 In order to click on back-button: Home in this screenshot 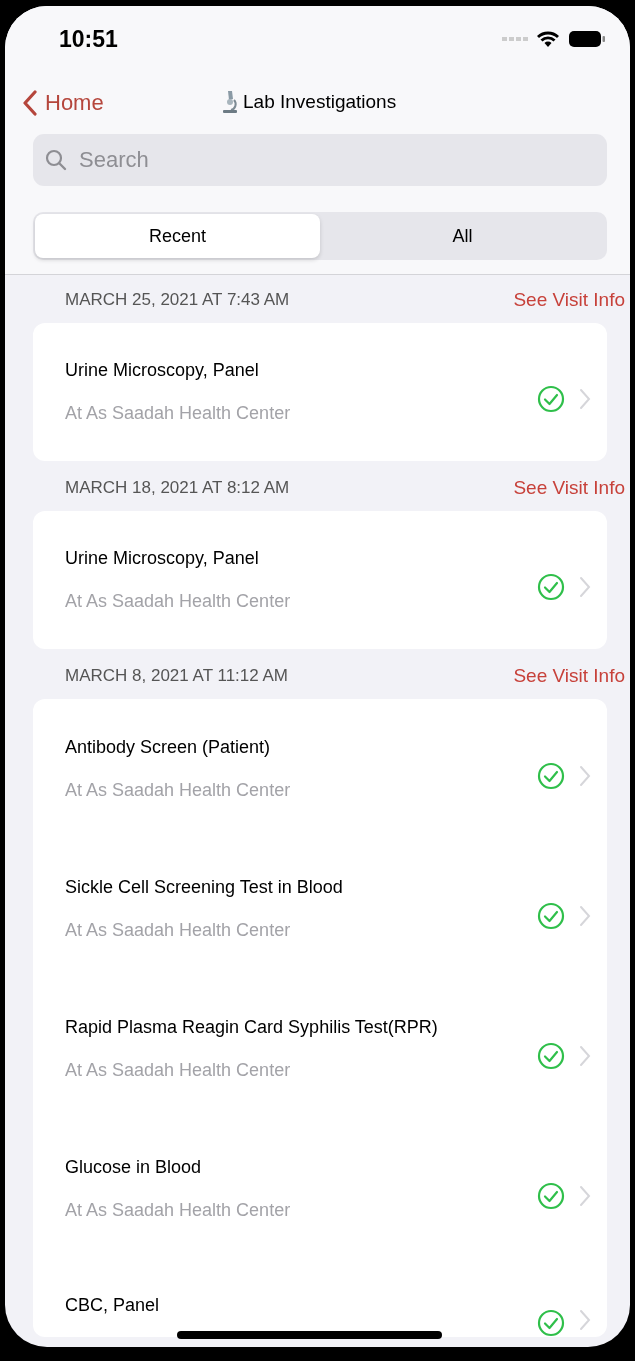, I will do `click(54, 103)`.